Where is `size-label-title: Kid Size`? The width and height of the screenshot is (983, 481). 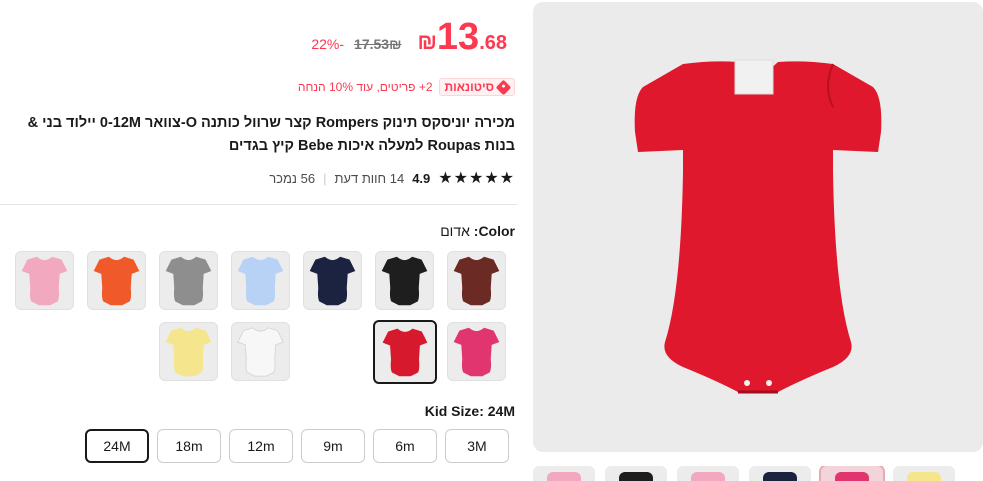 size-label-title: Kid Size is located at coordinates (452, 411).